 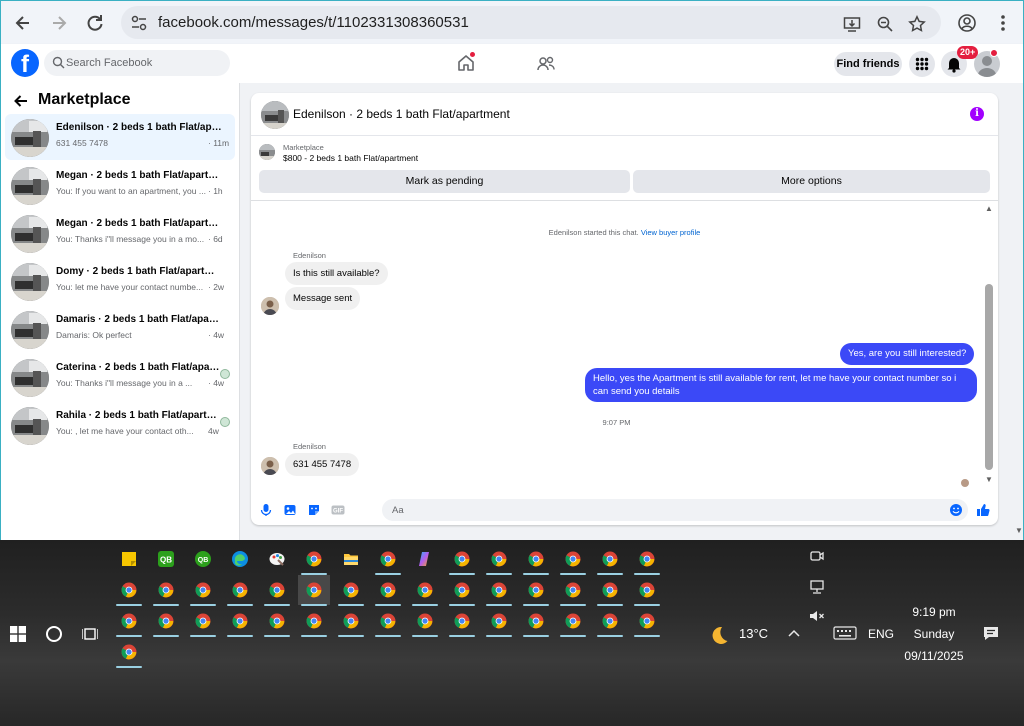 What do you see at coordinates (425, 559) in the screenshot?
I see `copilot-app` at bounding box center [425, 559].